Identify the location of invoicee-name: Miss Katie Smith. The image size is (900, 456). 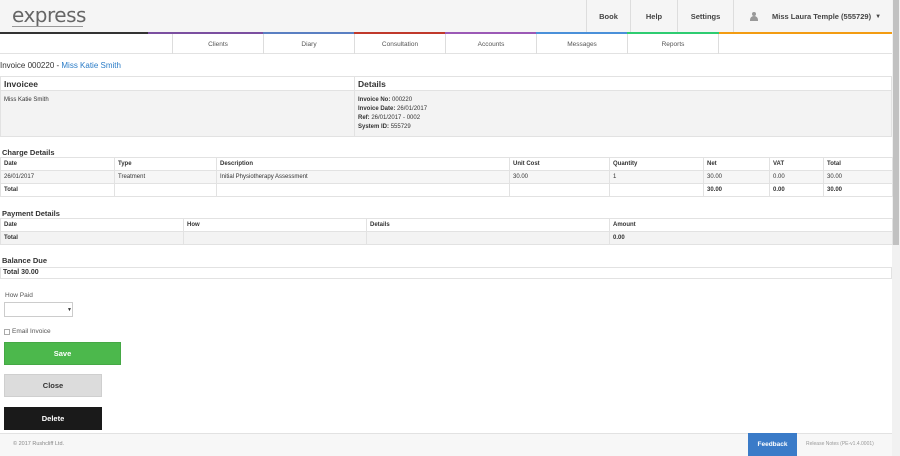
(26, 100).